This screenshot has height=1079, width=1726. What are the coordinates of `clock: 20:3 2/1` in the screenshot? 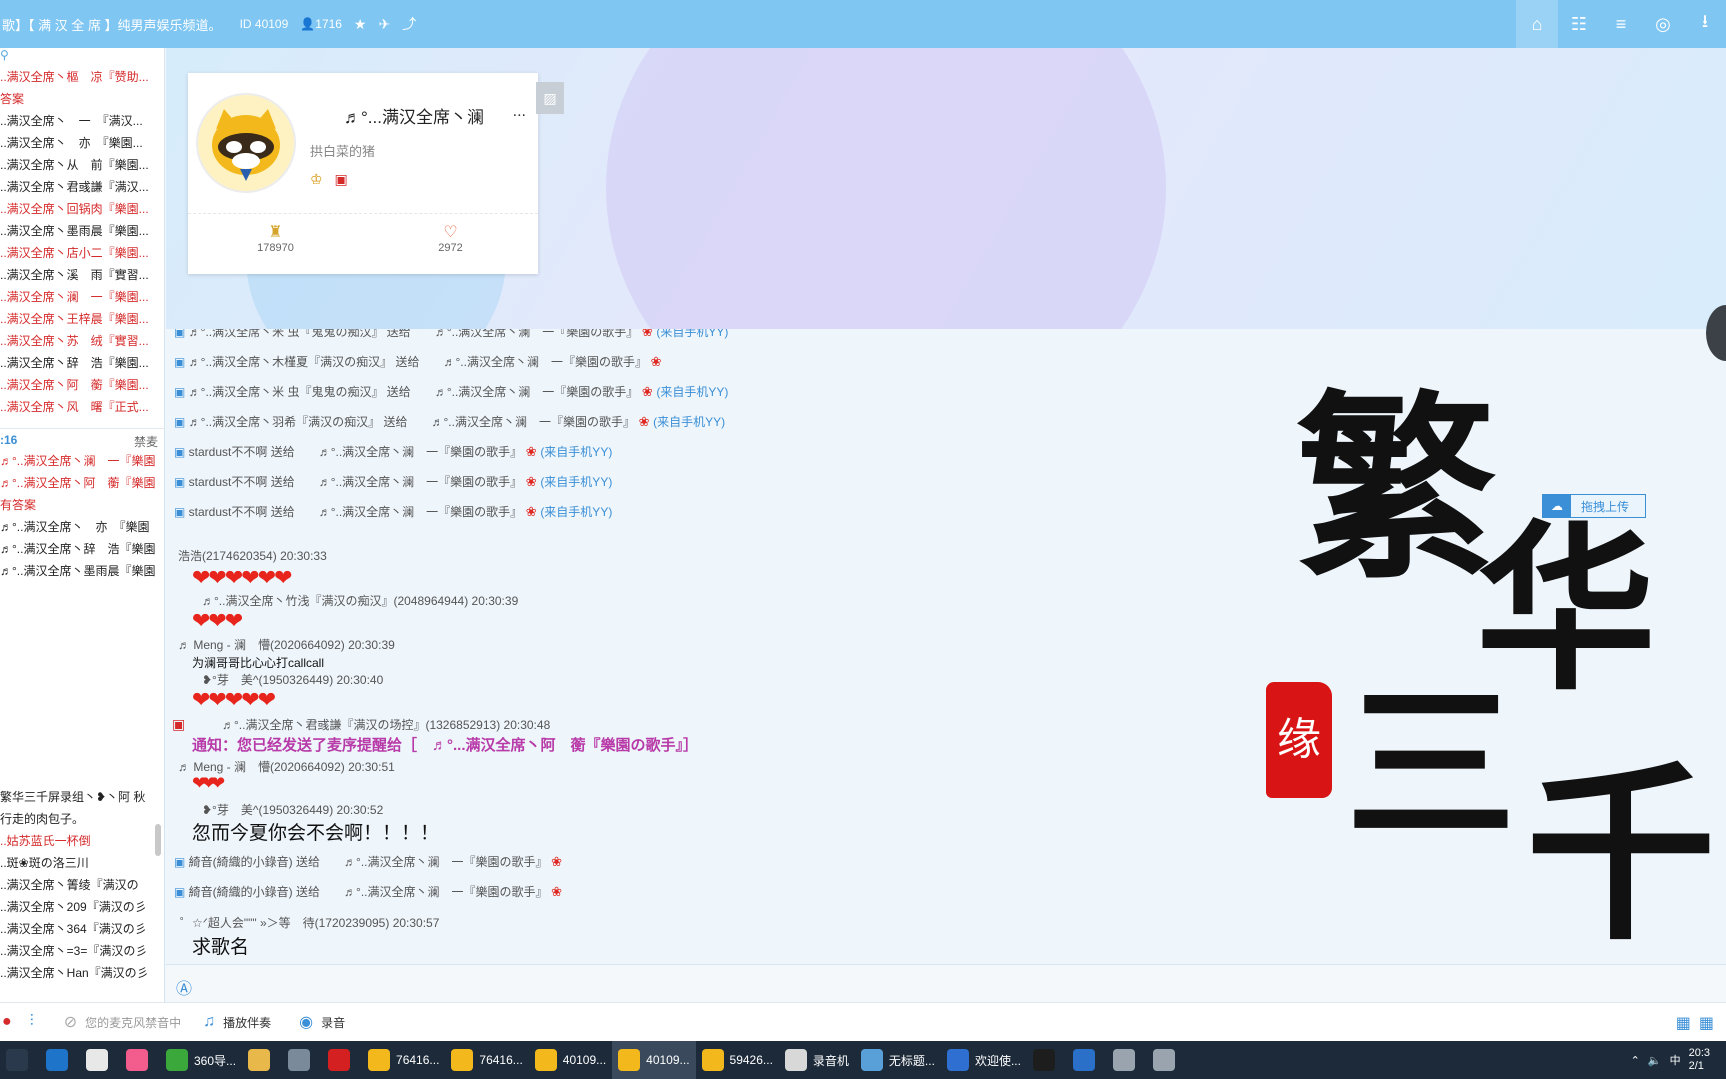 It's located at (1703, 1060).